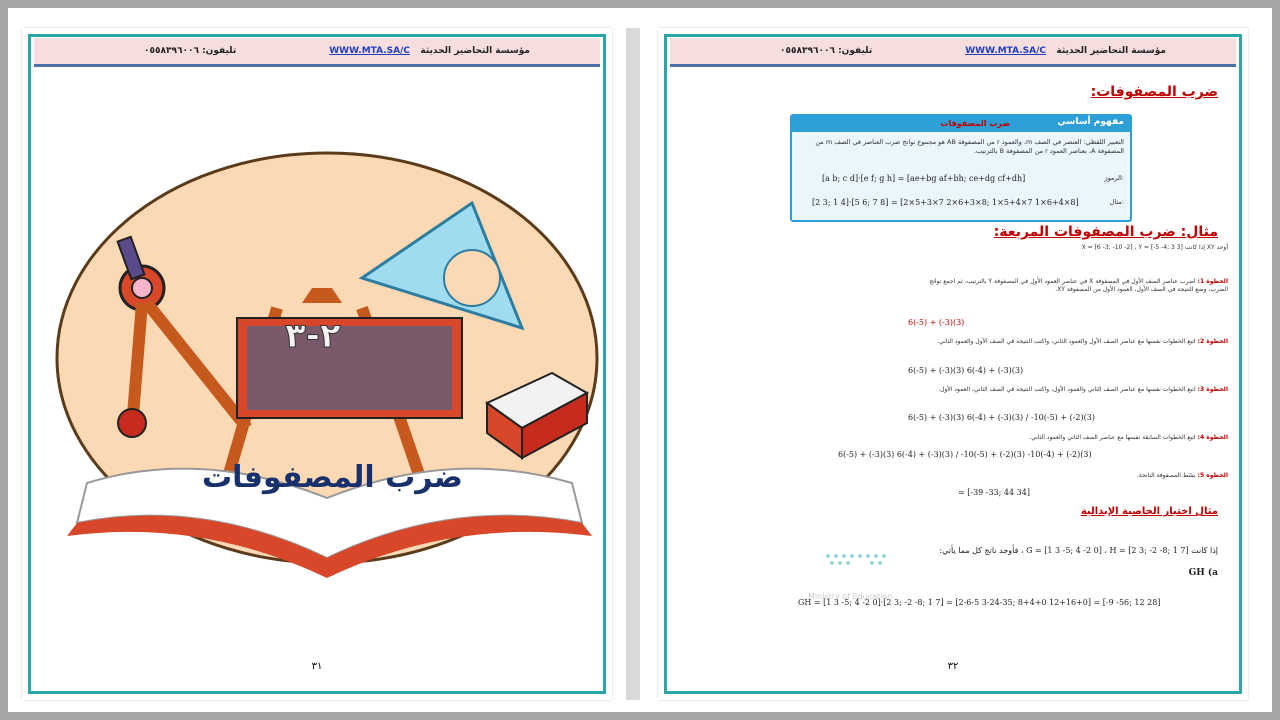 The height and width of the screenshot is (720, 1280). Describe the element at coordinates (1203, 573) in the screenshot. I see `test-part: GH (a` at that location.